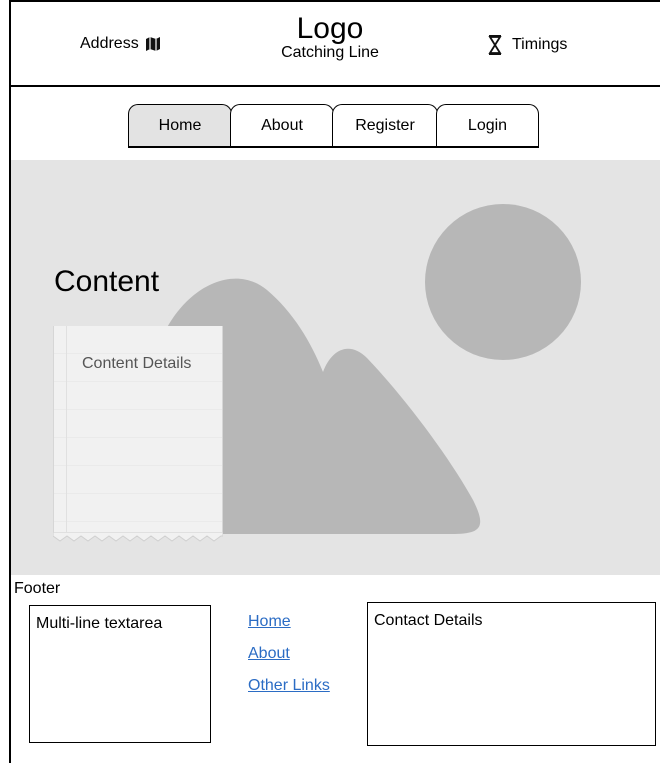 This screenshot has height=763, width=660. I want to click on frame-border-top, so click(334, 1).